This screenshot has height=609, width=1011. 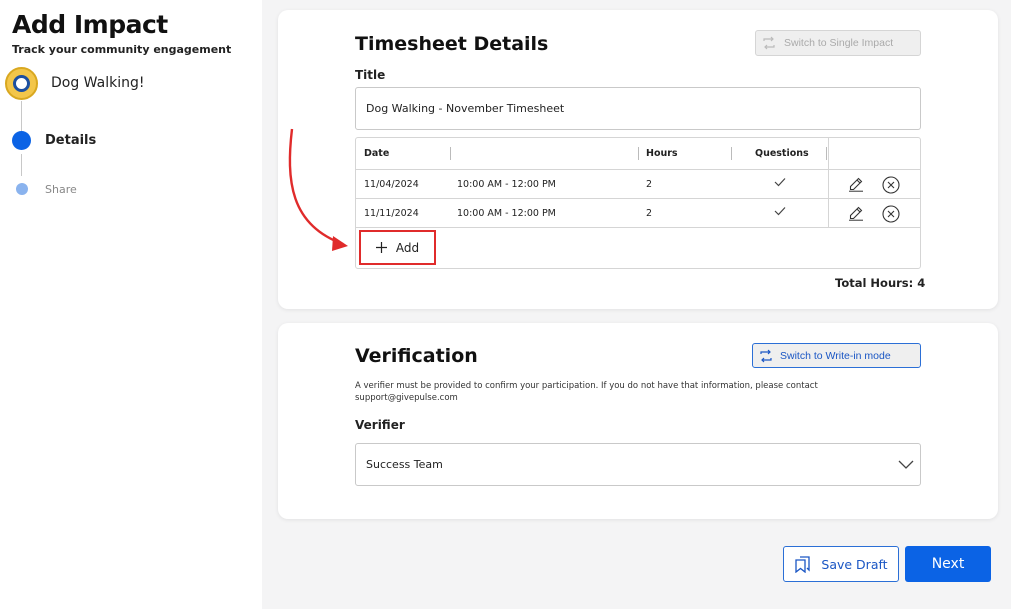 What do you see at coordinates (803, 564) in the screenshot?
I see `bookmark-copy-icon` at bounding box center [803, 564].